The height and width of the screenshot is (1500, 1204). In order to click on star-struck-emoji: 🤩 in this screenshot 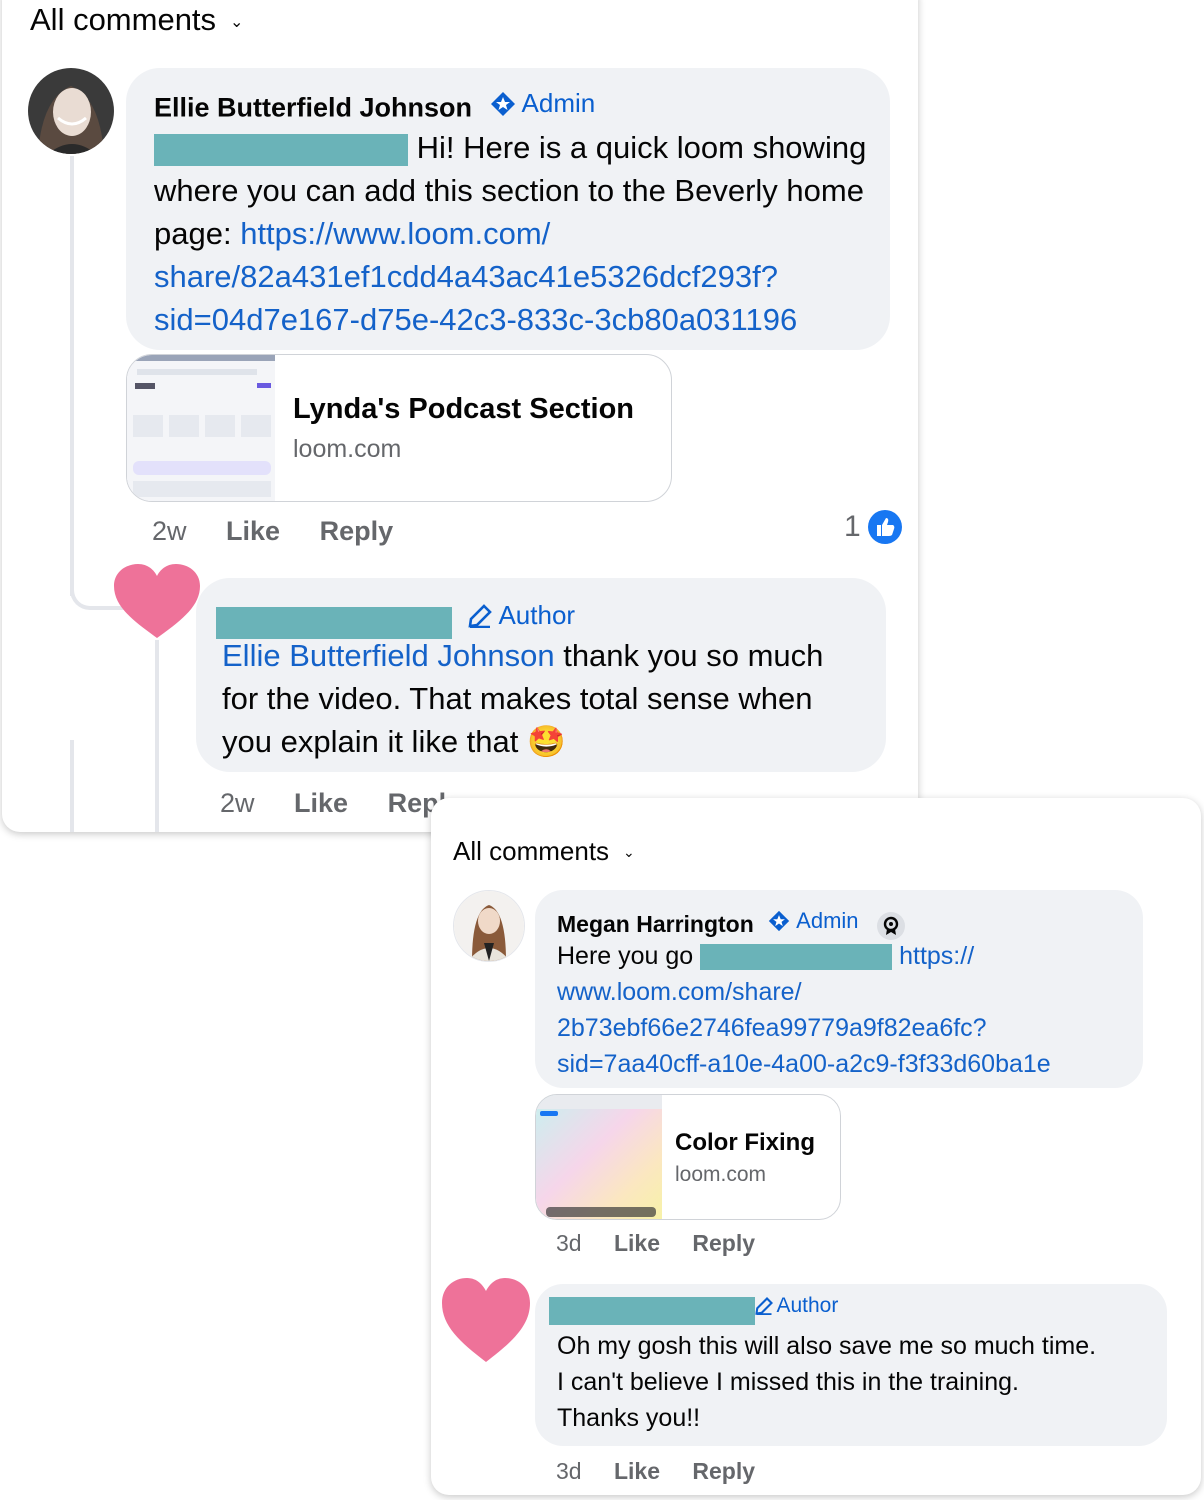, I will do `click(546, 741)`.